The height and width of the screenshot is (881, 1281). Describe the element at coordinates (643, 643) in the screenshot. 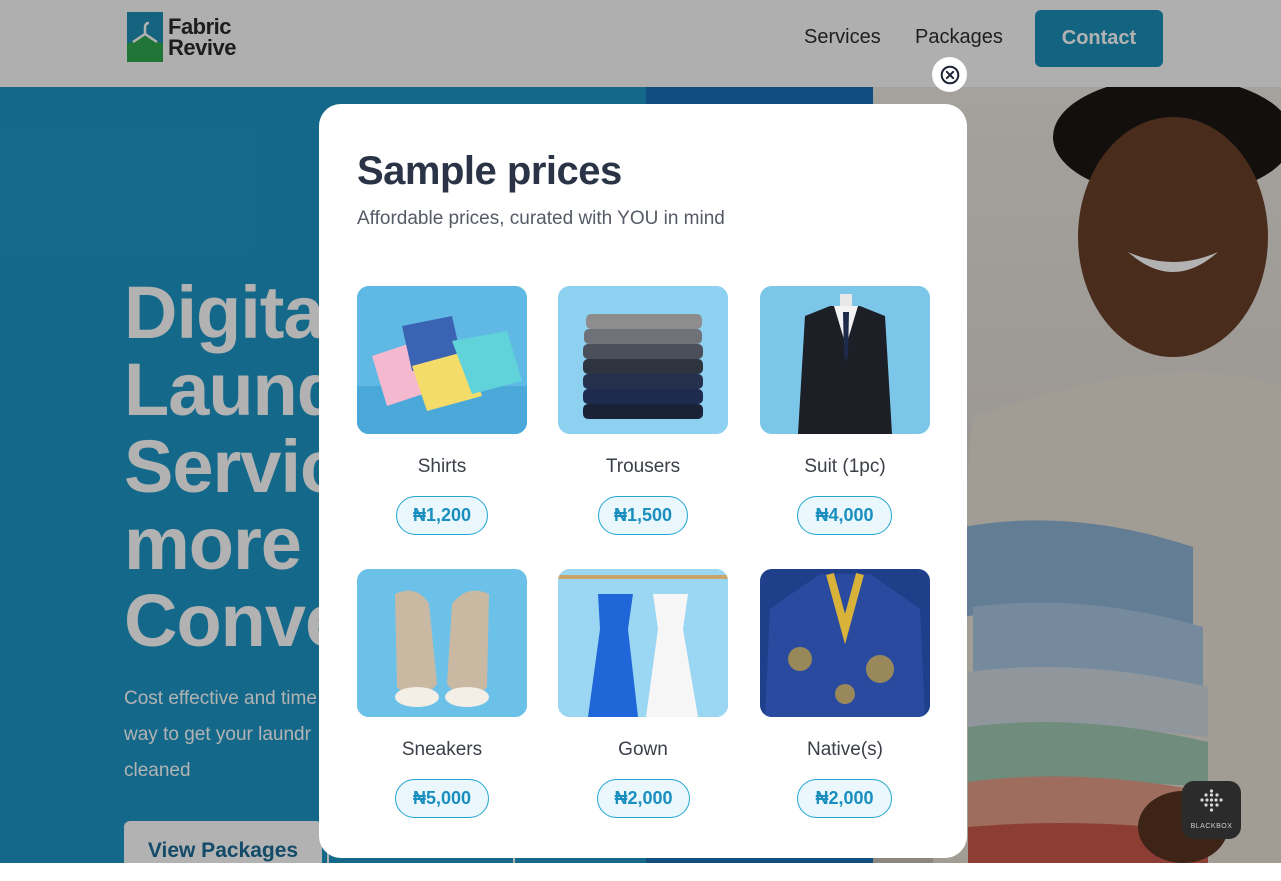

I see `gown-image` at that location.